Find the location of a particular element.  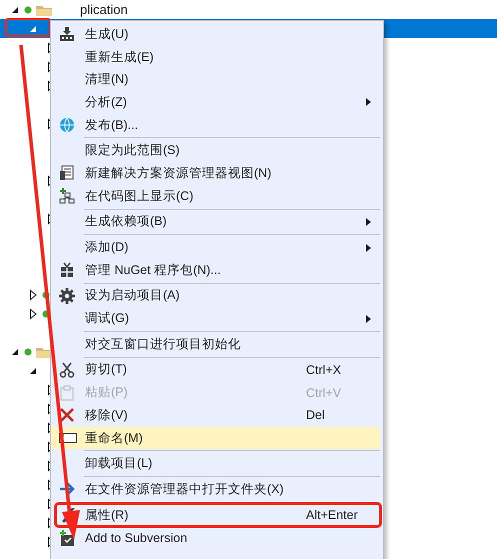

tree-label: plication is located at coordinates (104, 9).